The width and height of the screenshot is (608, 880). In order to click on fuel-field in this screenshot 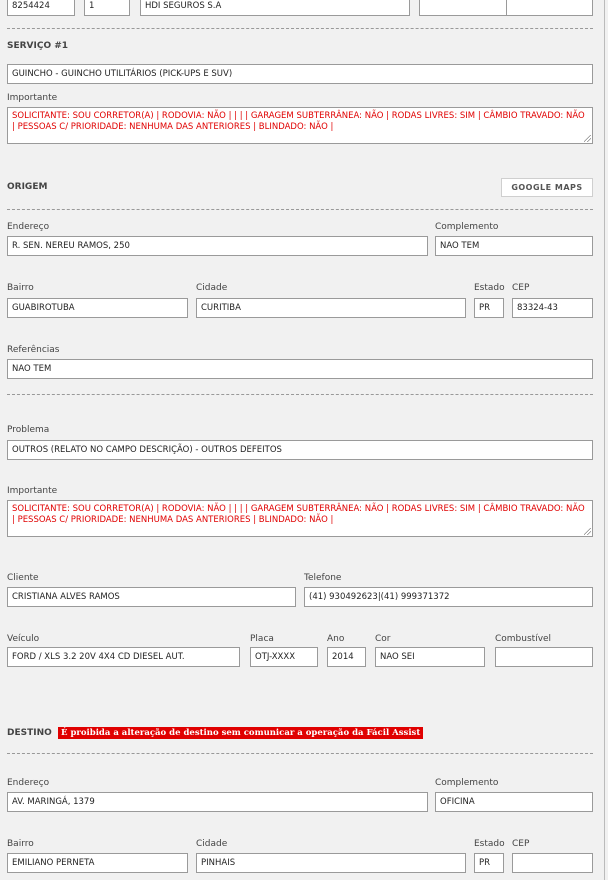, I will do `click(544, 657)`.